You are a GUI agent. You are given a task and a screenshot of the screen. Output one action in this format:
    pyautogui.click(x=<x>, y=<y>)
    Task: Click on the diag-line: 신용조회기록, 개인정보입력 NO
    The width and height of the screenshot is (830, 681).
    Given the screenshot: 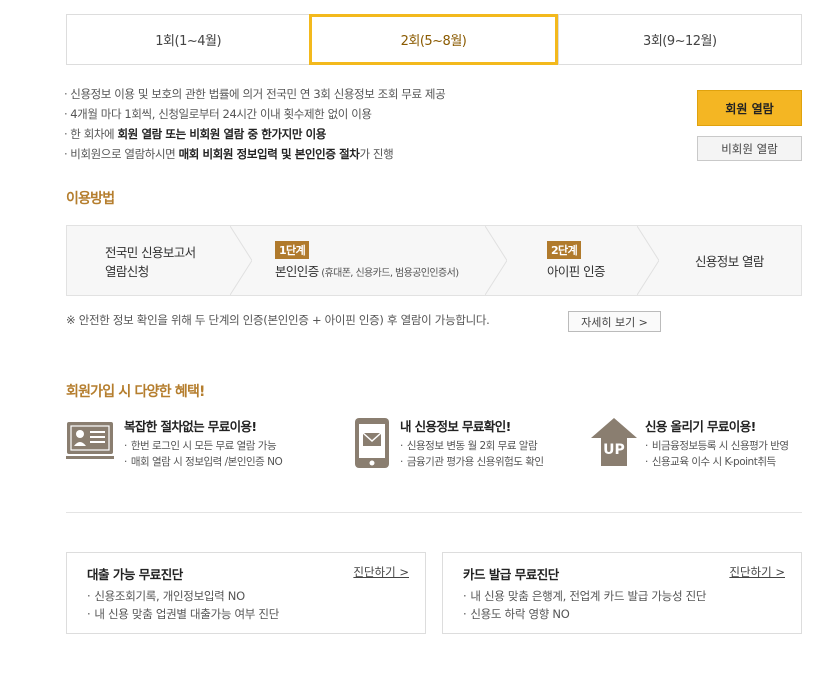 What is the action you would take?
    pyautogui.click(x=183, y=596)
    